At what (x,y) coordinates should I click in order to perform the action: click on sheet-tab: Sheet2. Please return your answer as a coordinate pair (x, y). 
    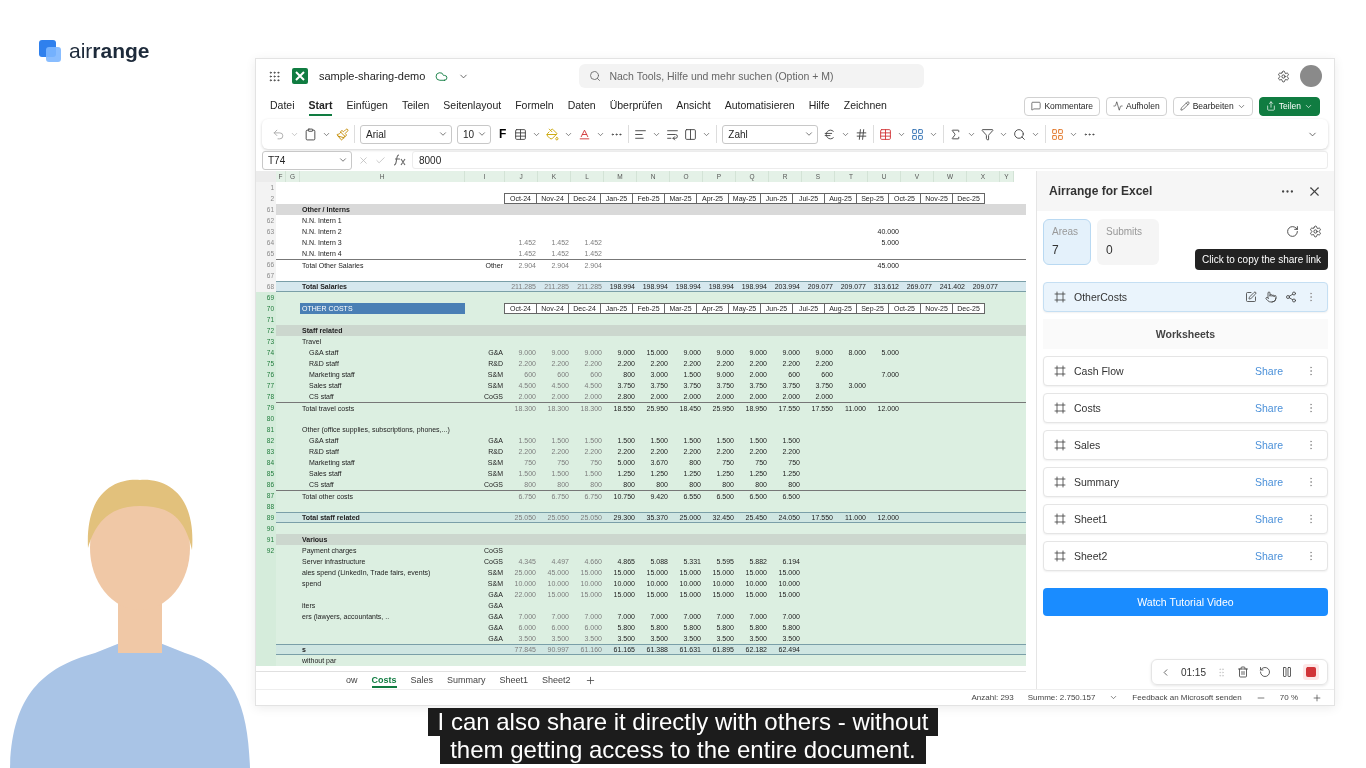
    Looking at the image, I should click on (556, 680).